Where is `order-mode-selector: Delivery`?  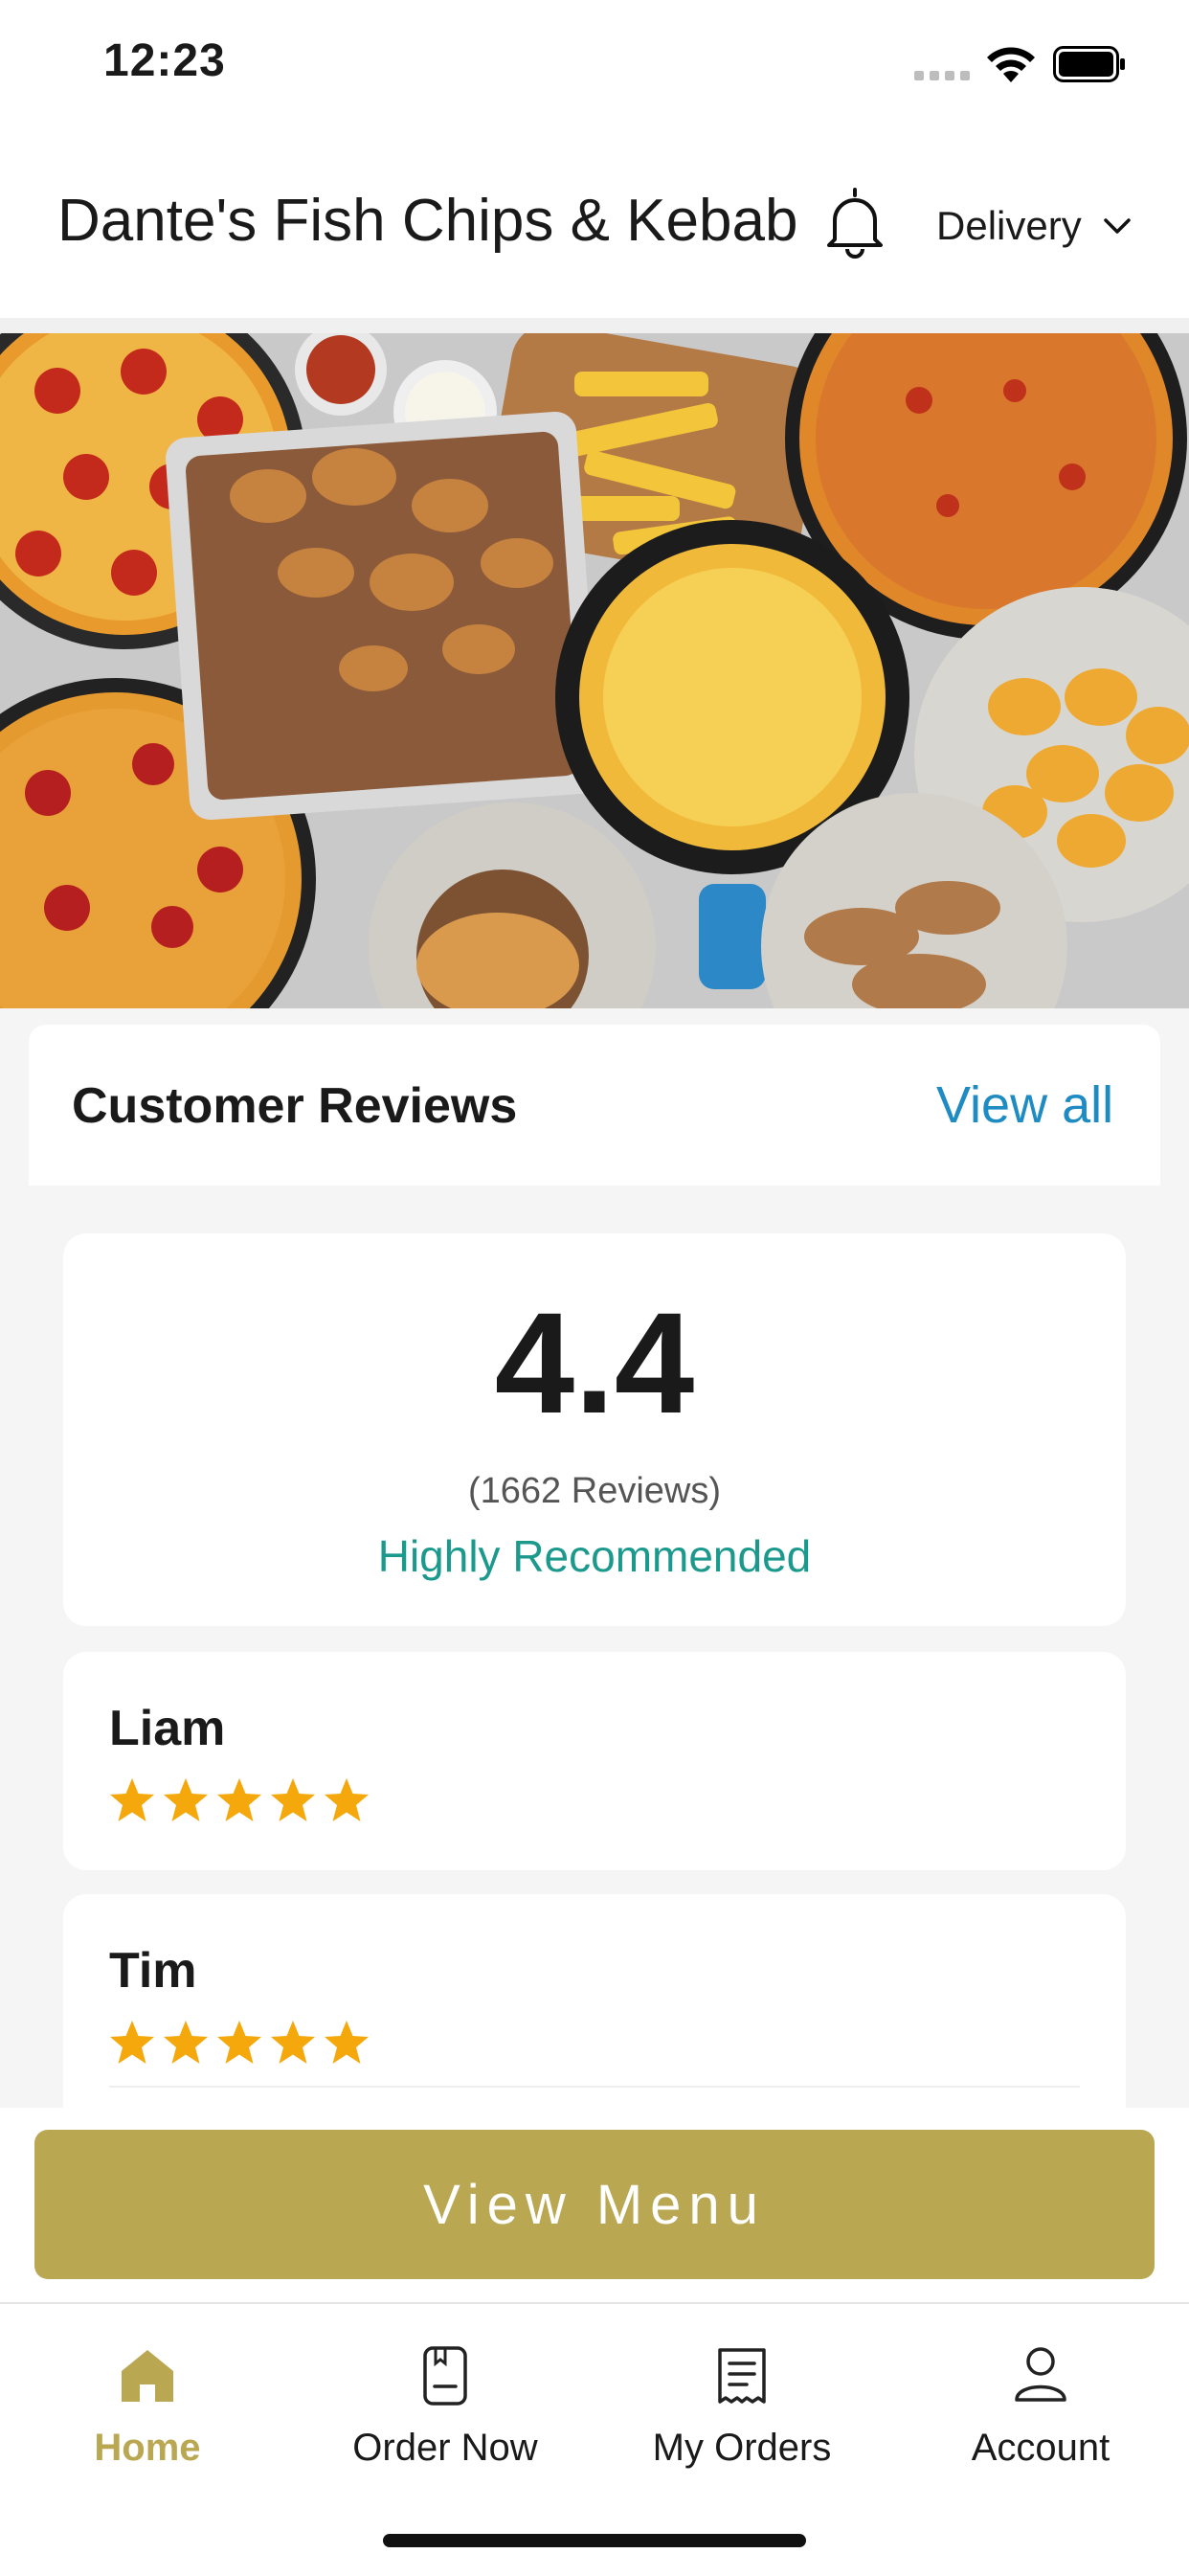 order-mode-selector: Delivery is located at coordinates (1034, 226).